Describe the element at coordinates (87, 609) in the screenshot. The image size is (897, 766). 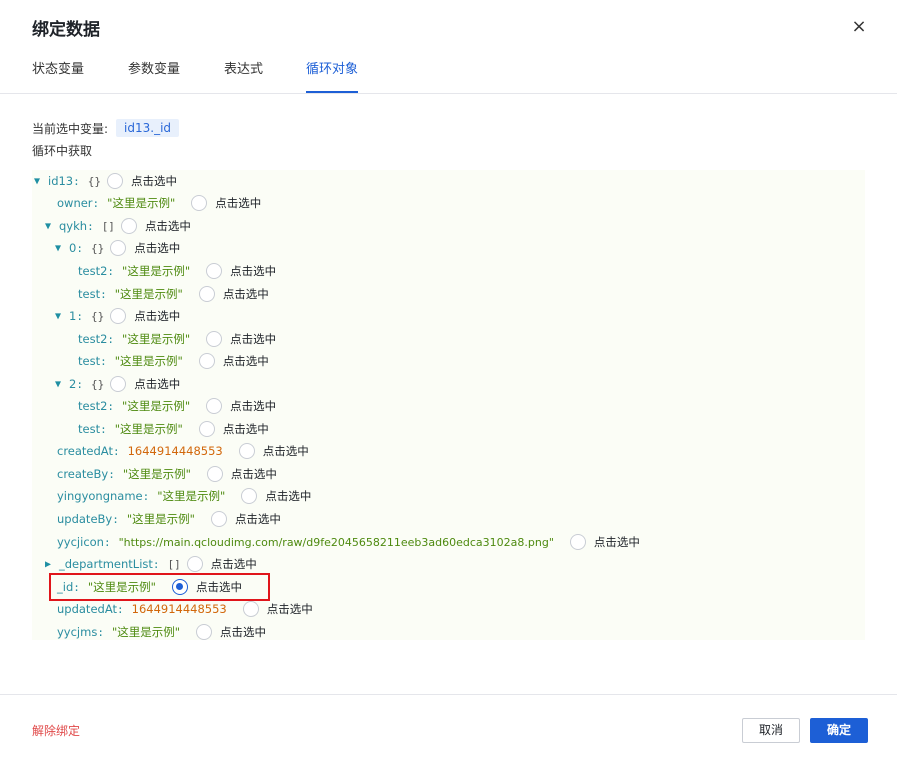
I see `tree-key: updatedAt` at that location.